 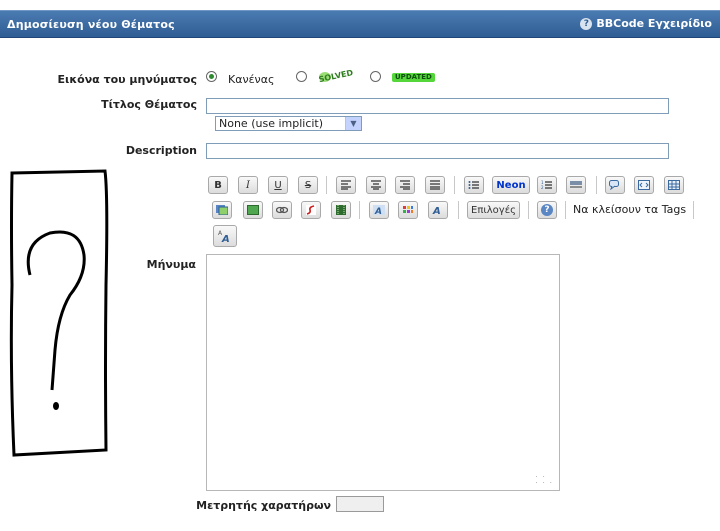 I want to click on table-icon, so click(x=674, y=185).